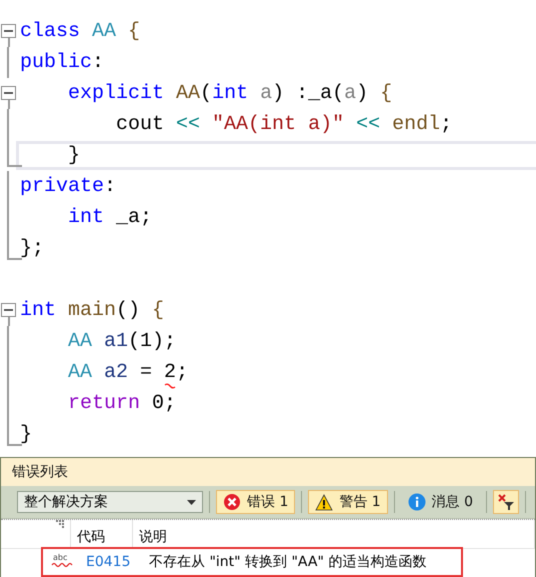 The width and height of the screenshot is (536, 577). I want to click on error-row: abc E0415 不存在从 "int" 转换到 "AA" 的适当构造函数, so click(252, 562).